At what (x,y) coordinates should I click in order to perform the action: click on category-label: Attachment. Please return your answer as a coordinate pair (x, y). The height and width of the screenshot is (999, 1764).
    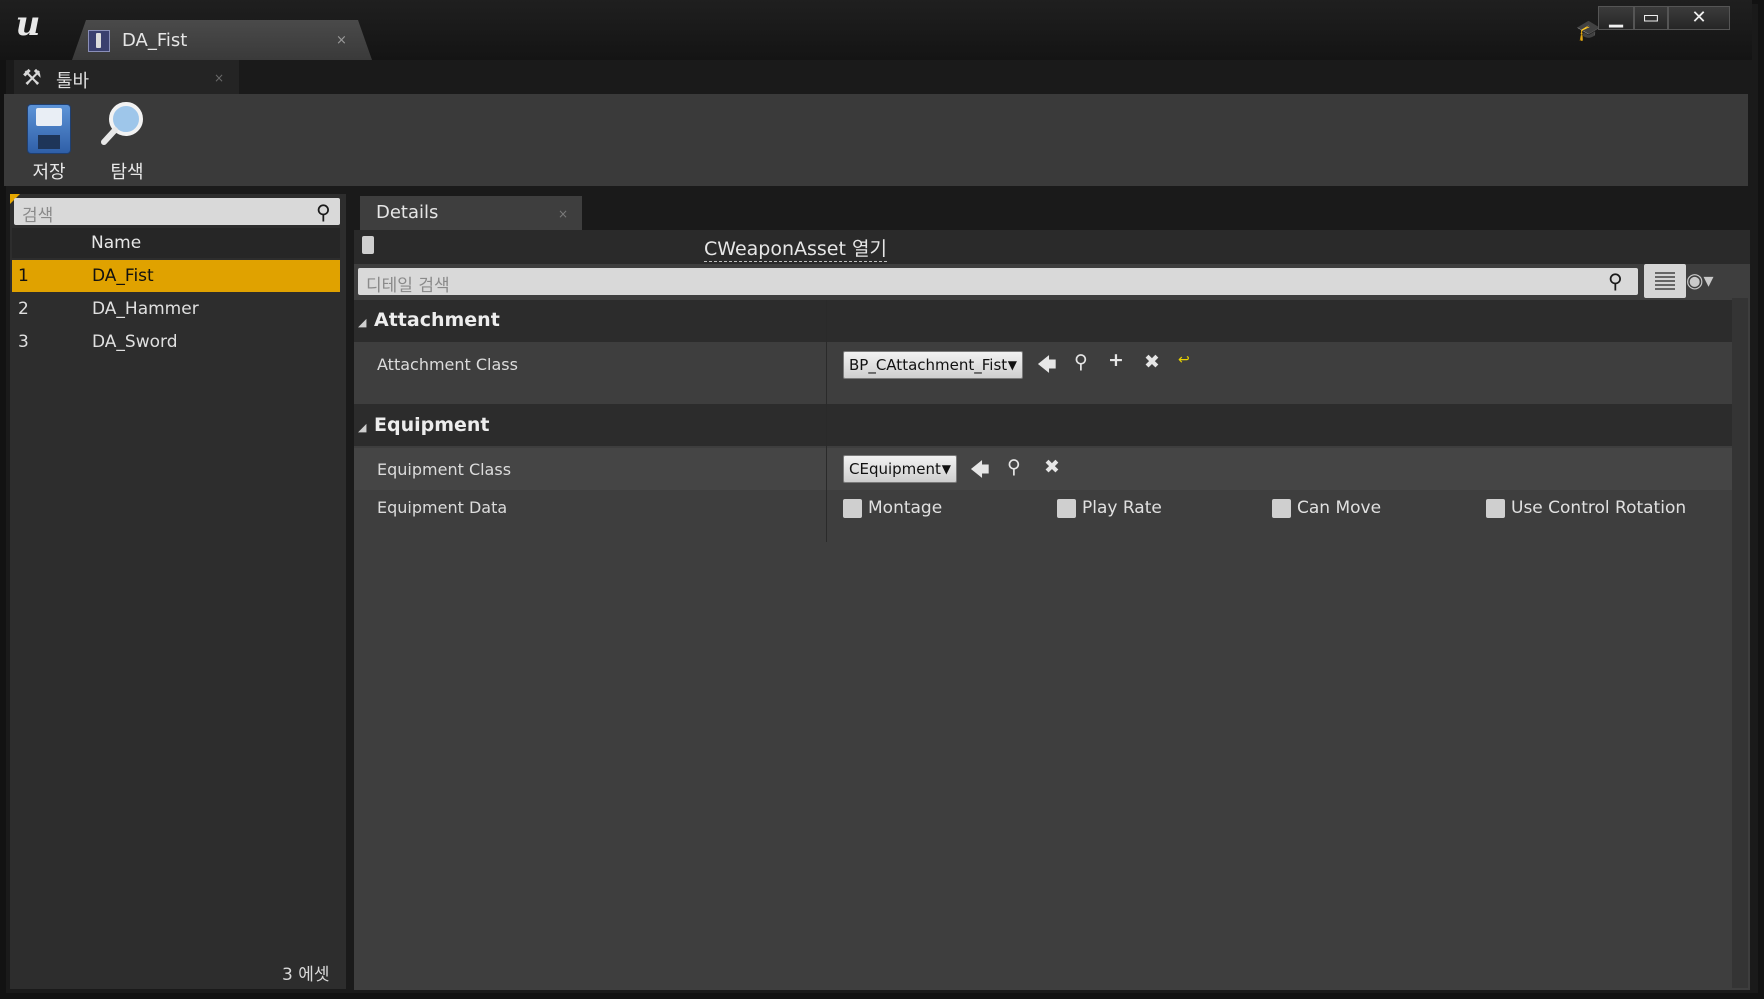
    Looking at the image, I should click on (437, 320).